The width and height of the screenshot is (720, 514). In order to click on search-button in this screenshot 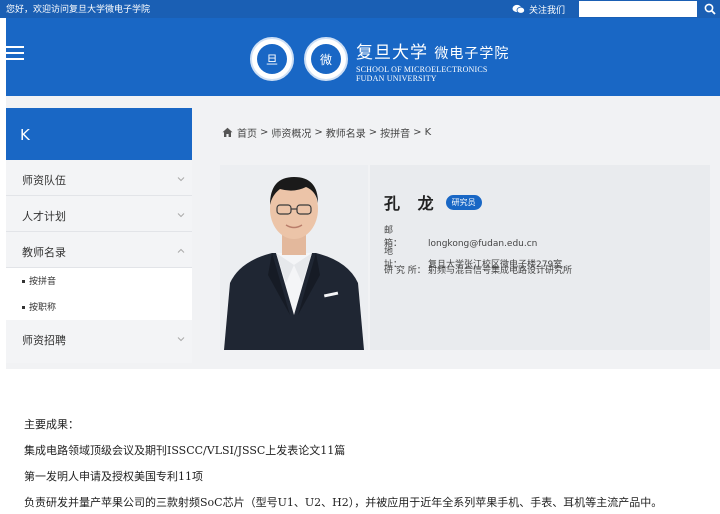, I will do `click(709, 9)`.